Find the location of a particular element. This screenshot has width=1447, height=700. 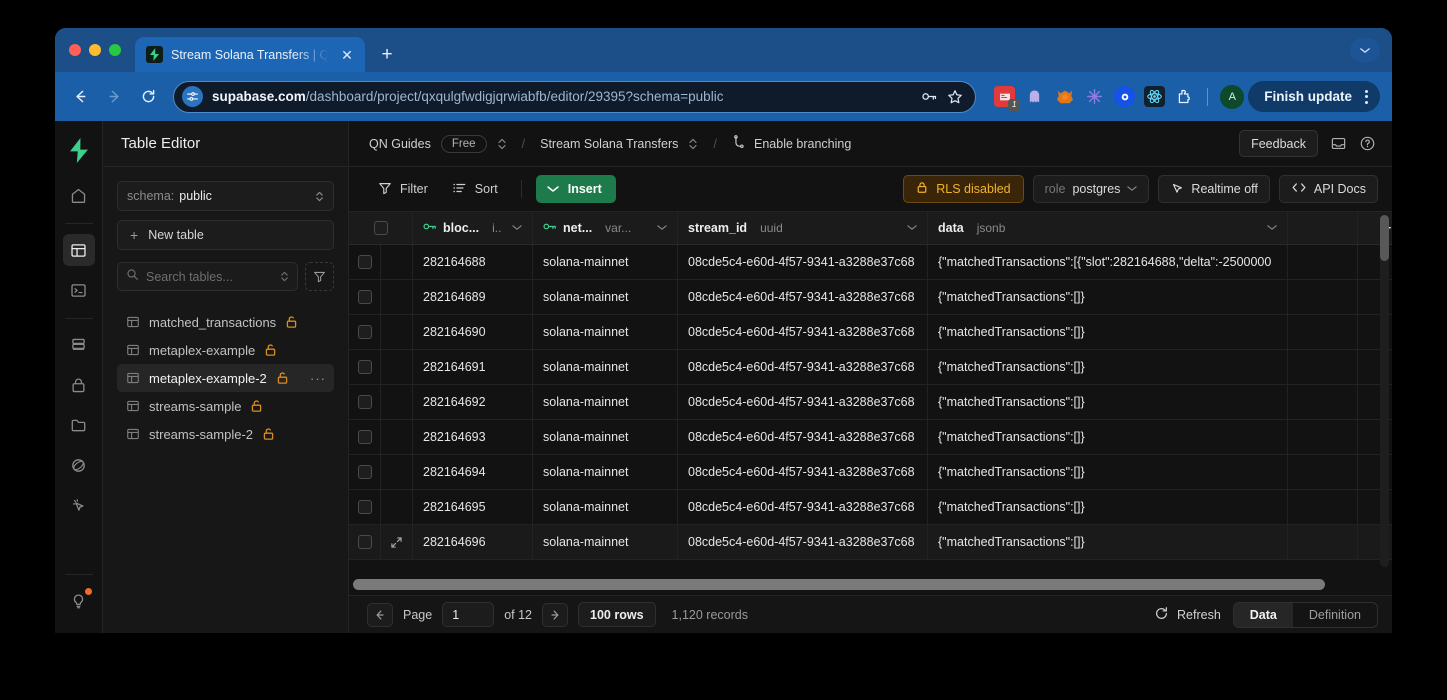

help-circle-icon is located at coordinates (1367, 143).